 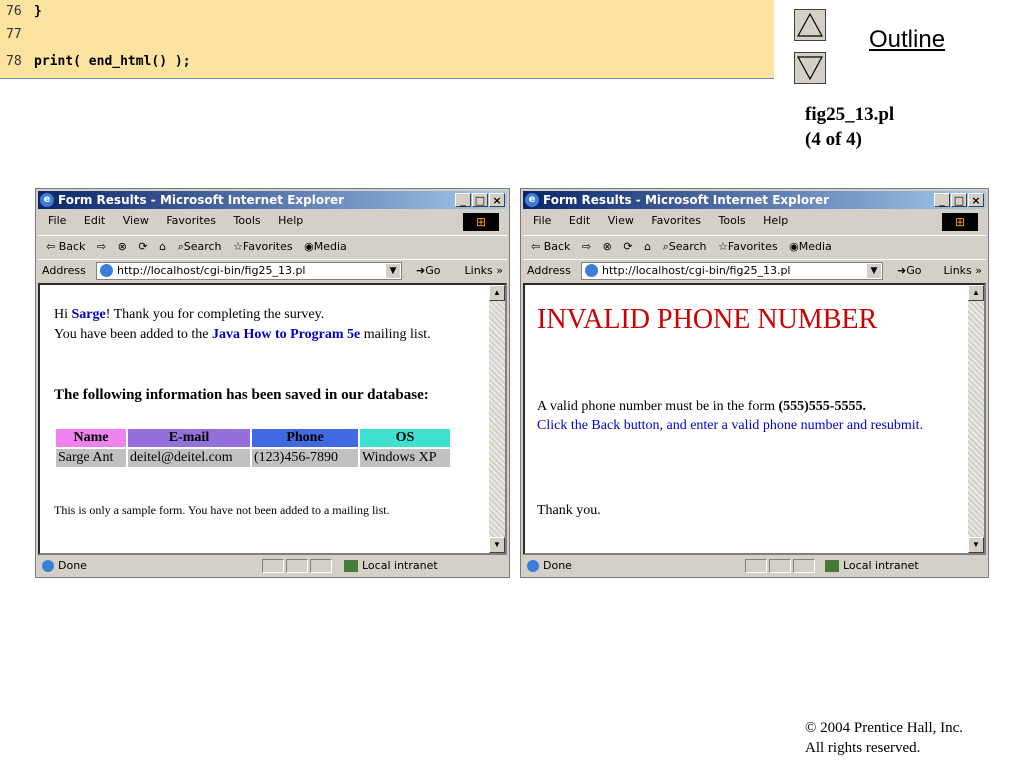 What do you see at coordinates (91, 458) in the screenshot?
I see `cell-name: Sarge Ant` at bounding box center [91, 458].